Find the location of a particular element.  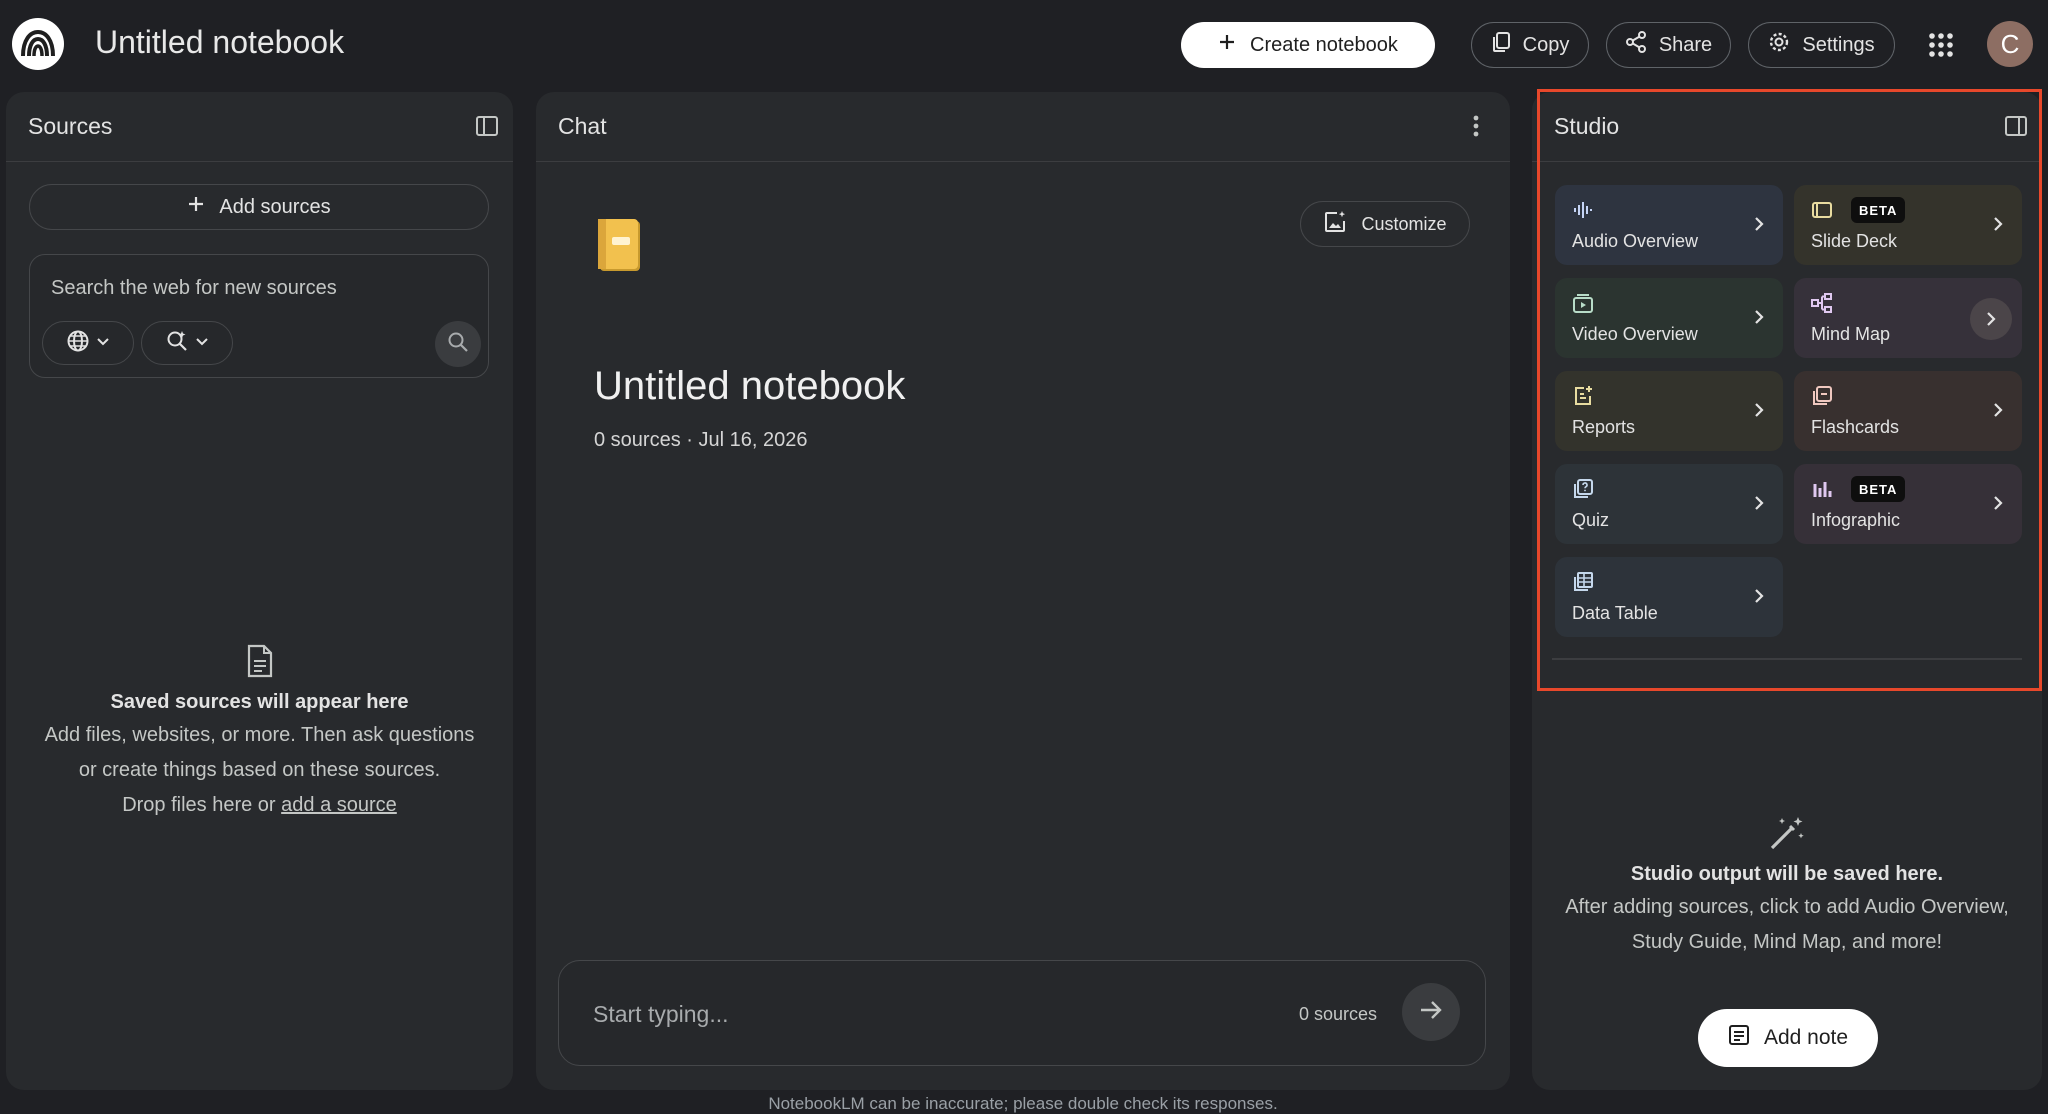

research-mode-dropdown is located at coordinates (187, 343).